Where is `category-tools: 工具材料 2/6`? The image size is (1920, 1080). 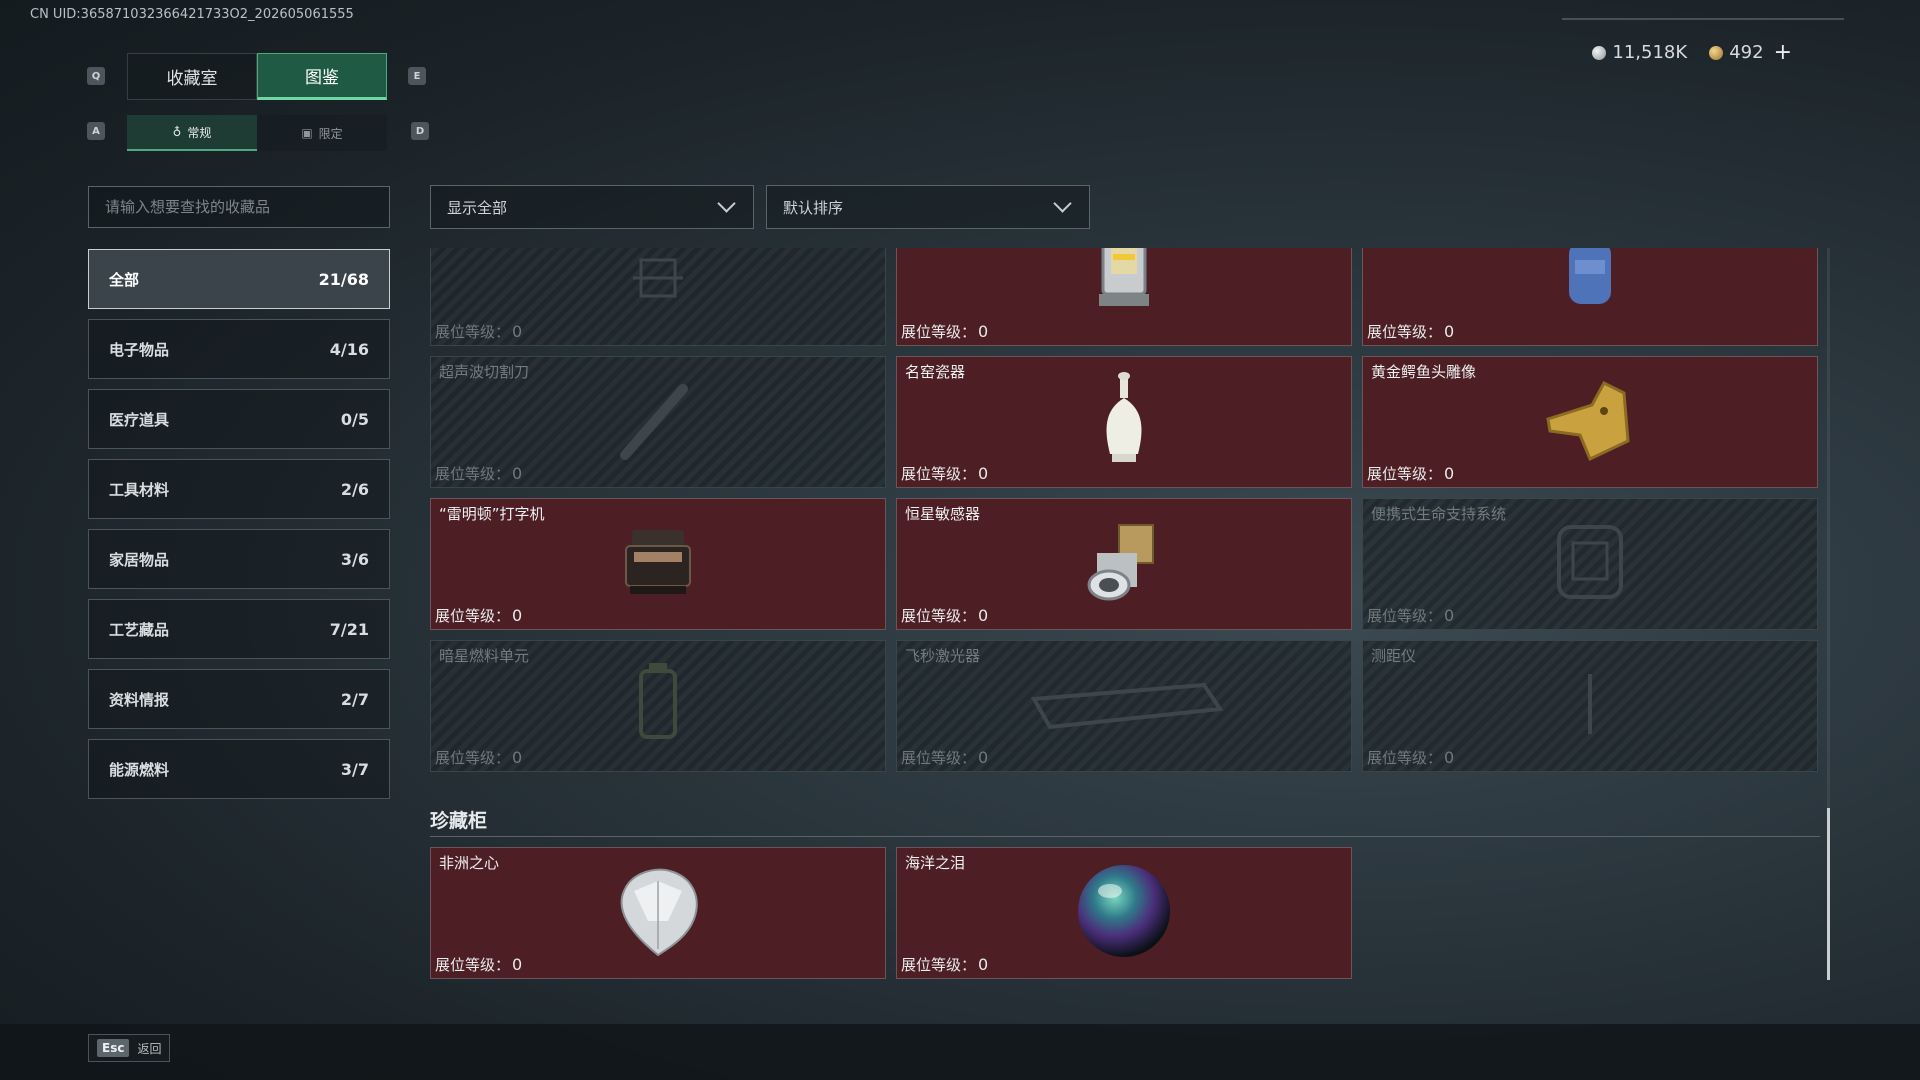
category-tools: 工具材料 2/6 is located at coordinates (239, 489).